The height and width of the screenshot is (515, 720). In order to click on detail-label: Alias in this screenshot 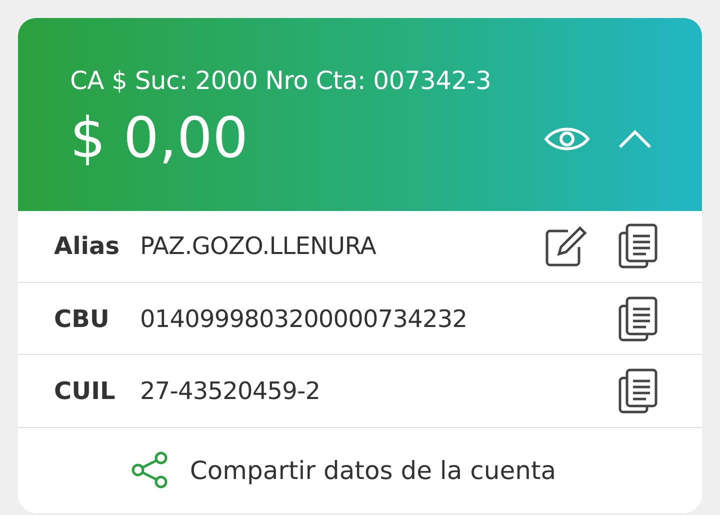, I will do `click(87, 246)`.